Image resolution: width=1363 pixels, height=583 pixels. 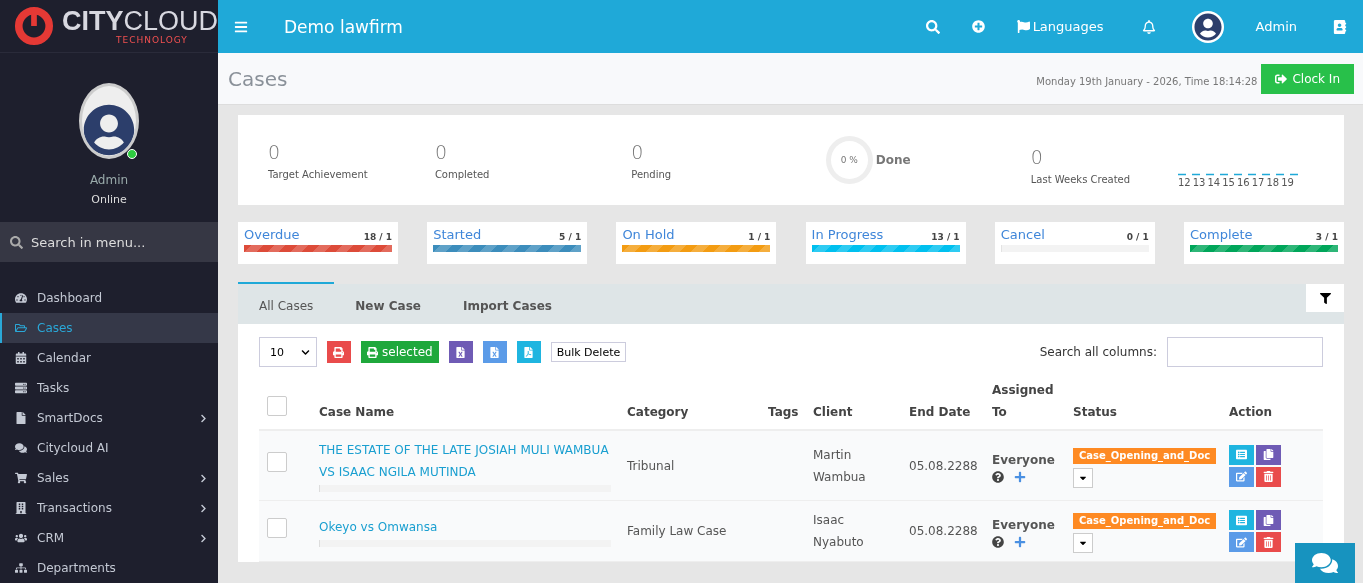 What do you see at coordinates (1024, 525) in the screenshot?
I see `assigned-text: Everyone` at bounding box center [1024, 525].